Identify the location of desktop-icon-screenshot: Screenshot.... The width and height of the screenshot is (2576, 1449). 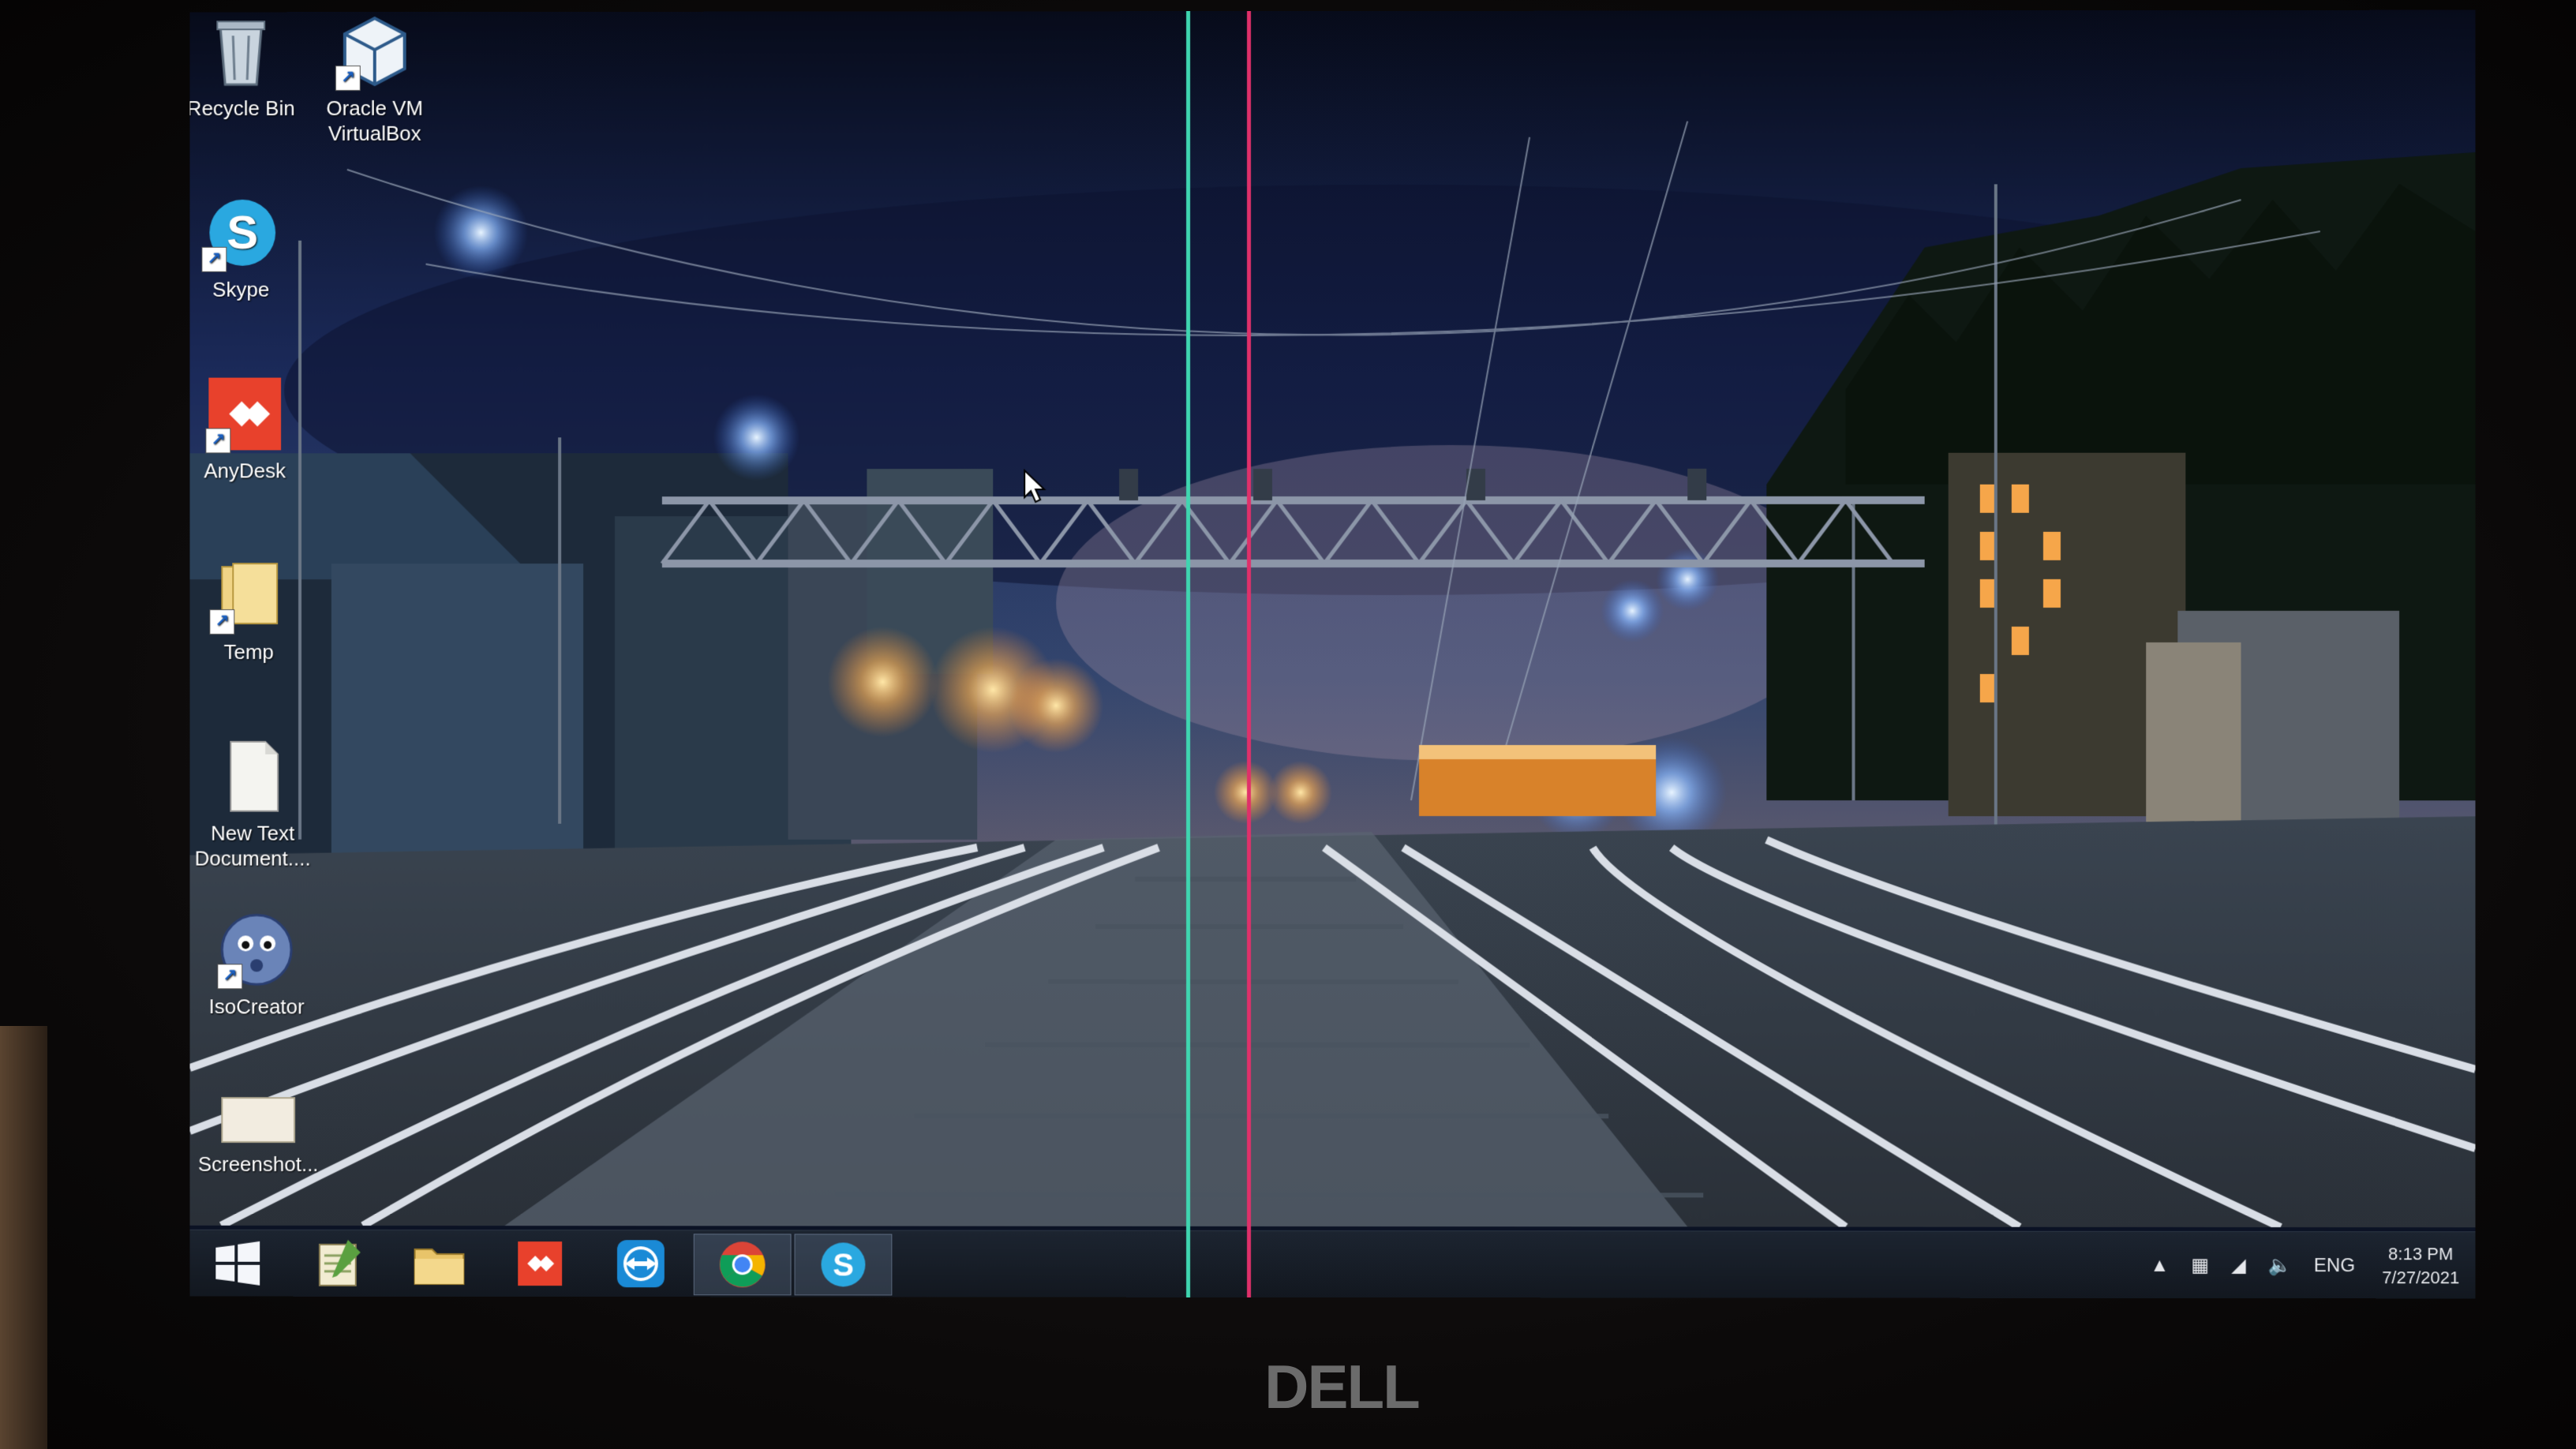
(260, 1134).